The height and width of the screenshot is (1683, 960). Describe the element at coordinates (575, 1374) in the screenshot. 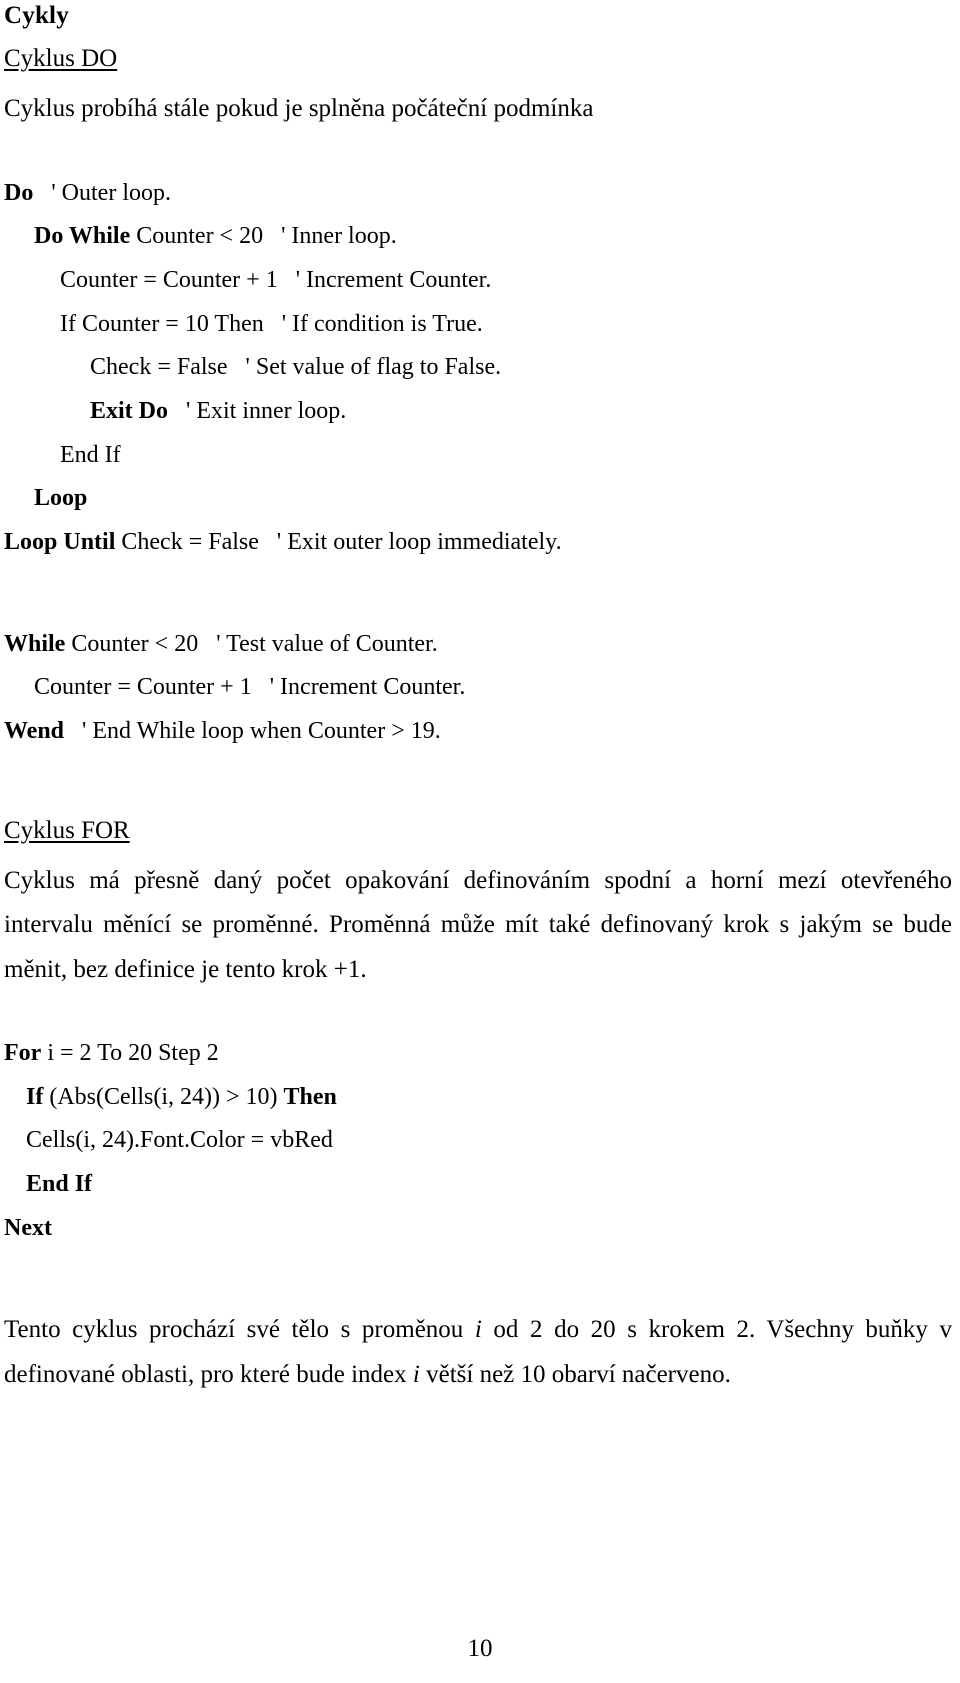

I see `closing-text: větší než 10 obarví načerveno.` at that location.